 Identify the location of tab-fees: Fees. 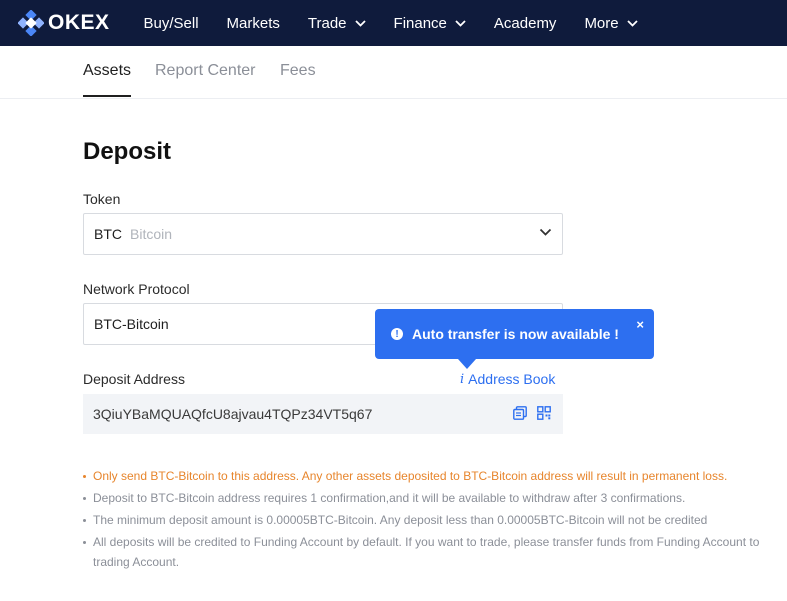
(298, 71).